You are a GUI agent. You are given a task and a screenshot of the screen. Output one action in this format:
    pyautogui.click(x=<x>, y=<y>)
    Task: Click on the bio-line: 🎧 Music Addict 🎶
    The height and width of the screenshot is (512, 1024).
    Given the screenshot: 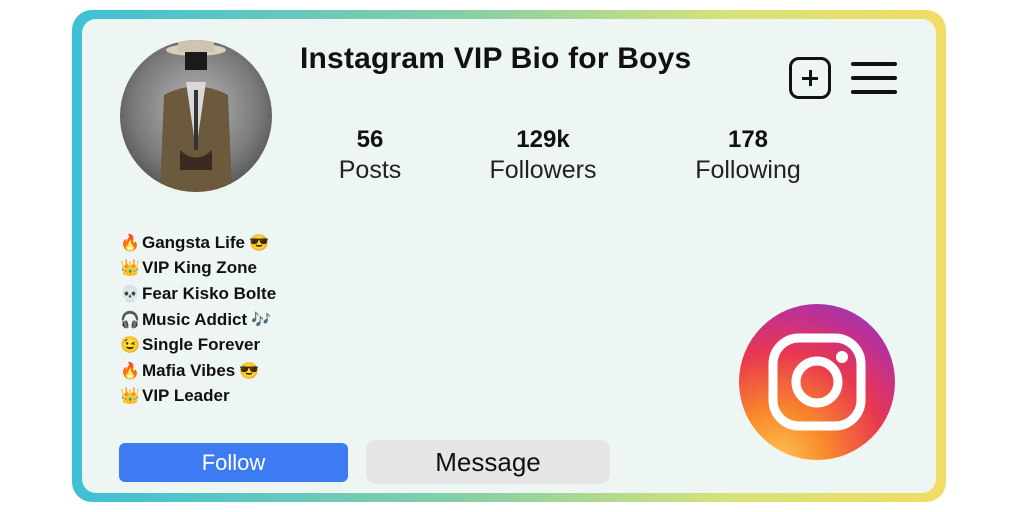 What is the action you would take?
    pyautogui.click(x=198, y=320)
    